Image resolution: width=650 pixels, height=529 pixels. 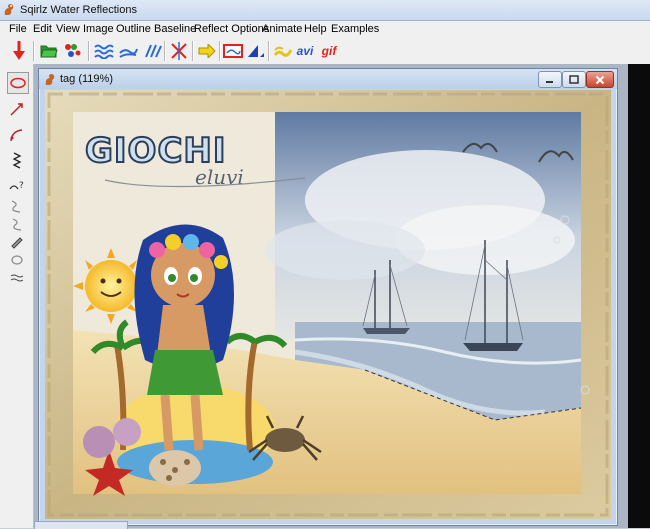 What do you see at coordinates (17, 278) in the screenshot?
I see `lines-tool-button` at bounding box center [17, 278].